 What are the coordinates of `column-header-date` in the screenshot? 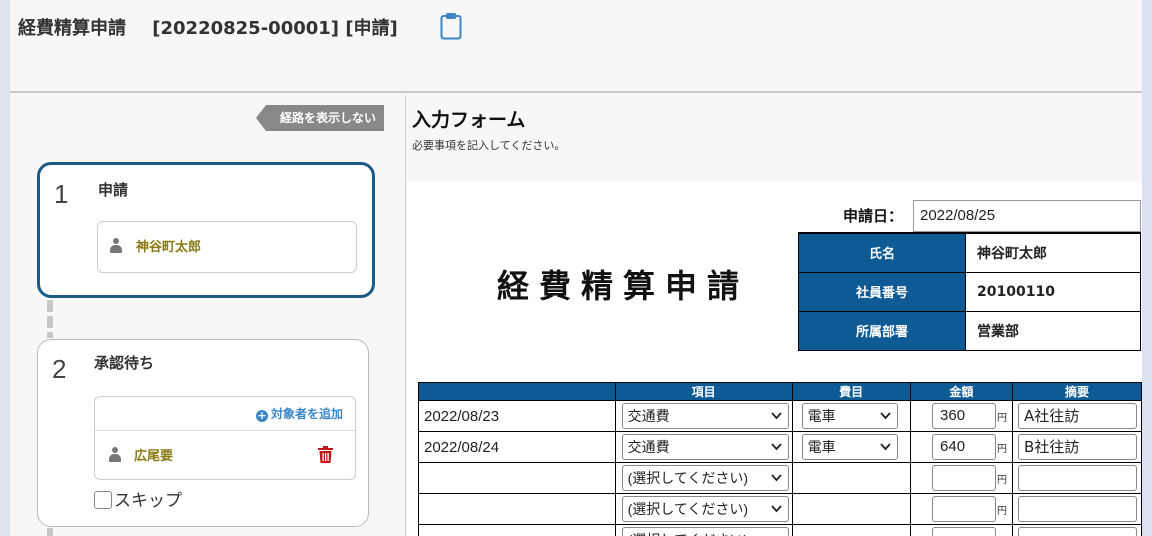 It's located at (517, 391).